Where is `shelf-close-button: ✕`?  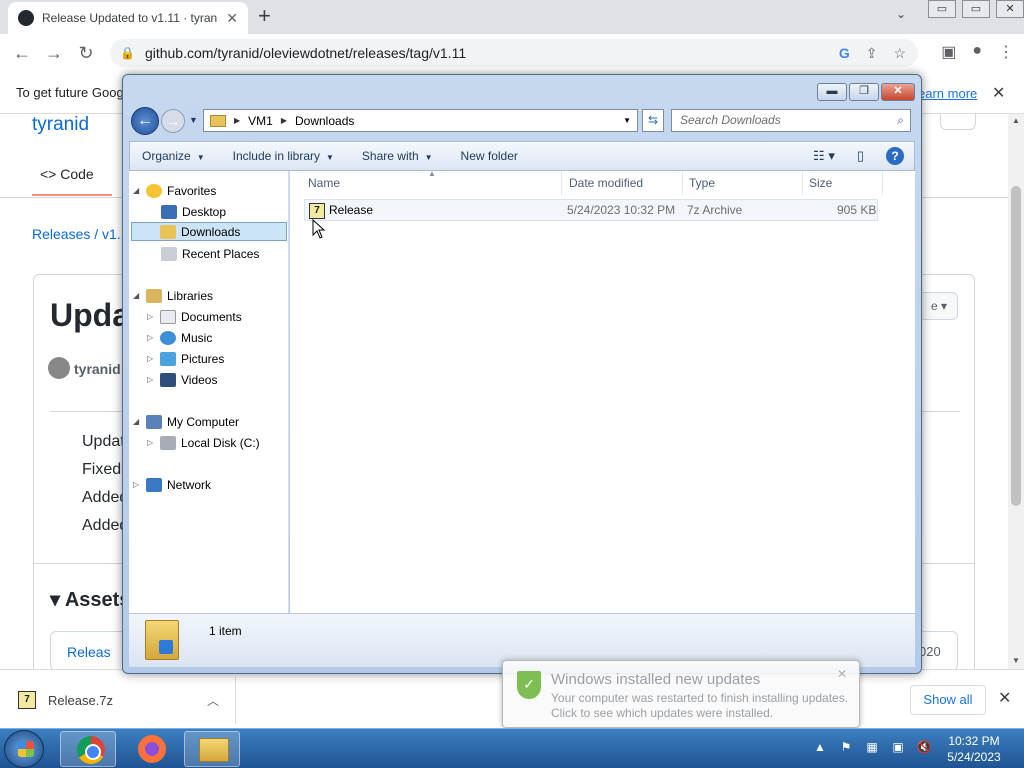
shelf-close-button: ✕ is located at coordinates (1004, 698).